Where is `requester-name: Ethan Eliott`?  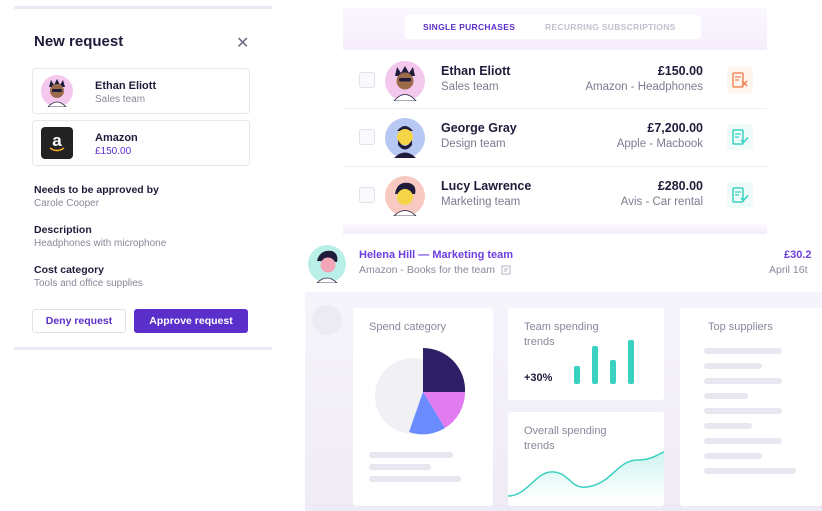
requester-name: Ethan Eliott is located at coordinates (126, 86).